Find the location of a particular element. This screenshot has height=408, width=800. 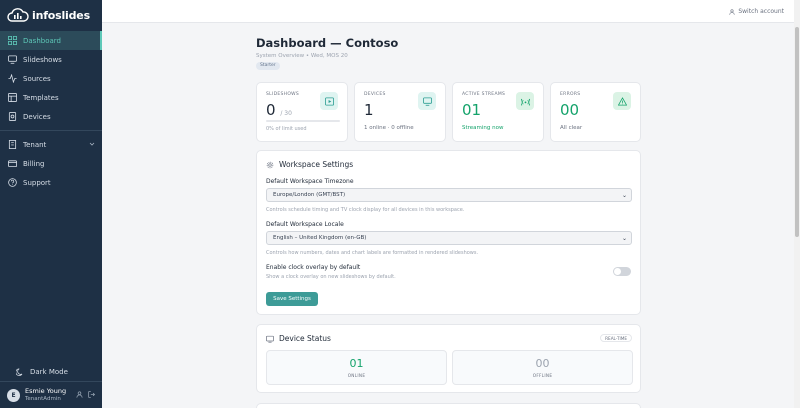

moon-icon is located at coordinates (19, 372).